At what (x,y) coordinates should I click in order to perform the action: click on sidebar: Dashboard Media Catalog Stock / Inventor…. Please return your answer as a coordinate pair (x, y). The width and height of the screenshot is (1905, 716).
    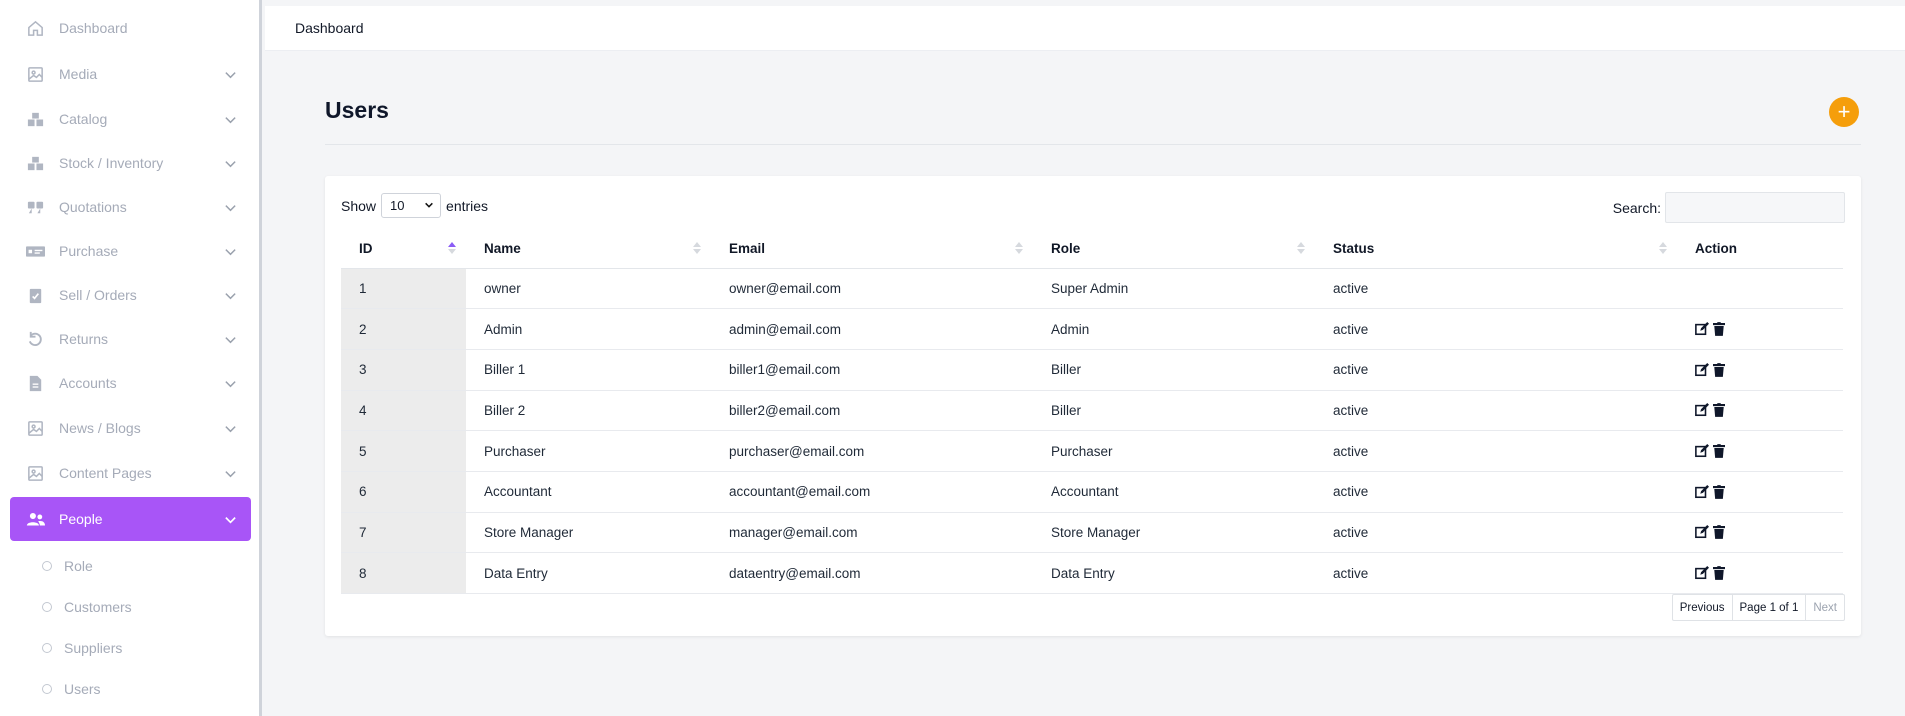
    Looking at the image, I should click on (131, 358).